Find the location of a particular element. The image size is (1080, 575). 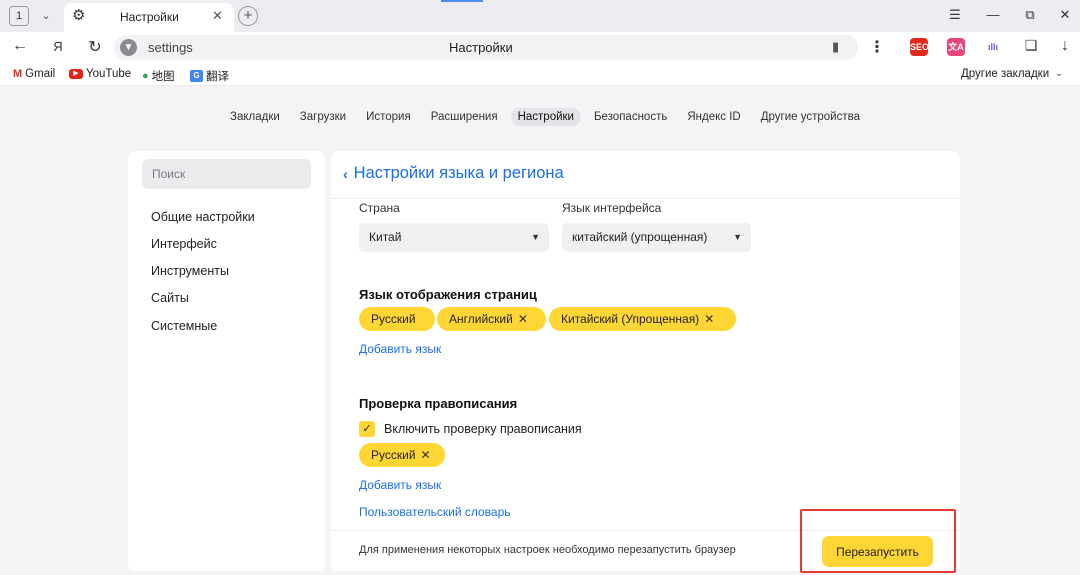

bookmark-icon: ▮ is located at coordinates (835, 47).